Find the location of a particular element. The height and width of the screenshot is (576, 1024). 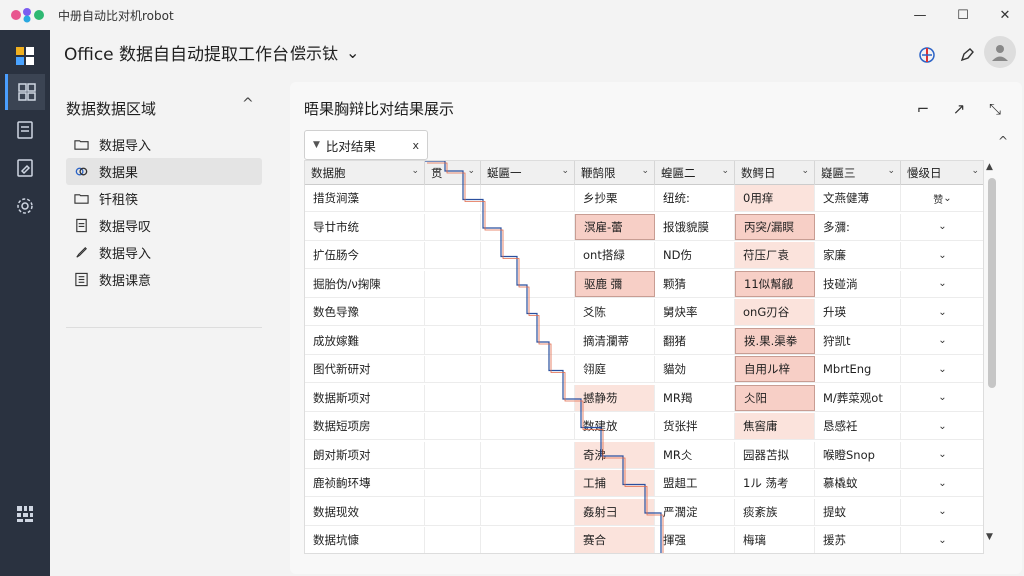

rail-item-settings is located at coordinates (25, 206).